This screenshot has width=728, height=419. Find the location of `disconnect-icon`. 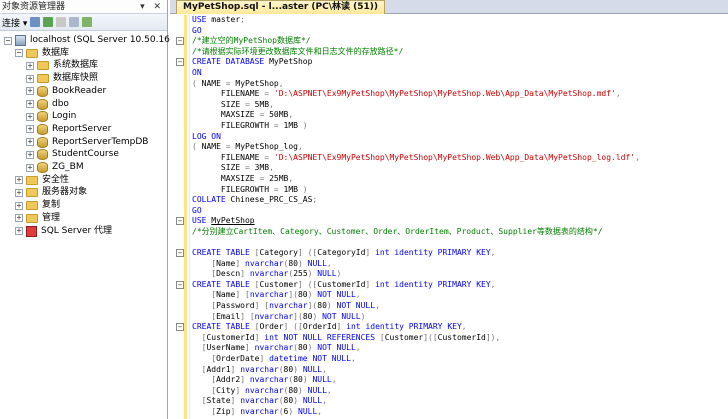

disconnect-icon is located at coordinates (48, 22).